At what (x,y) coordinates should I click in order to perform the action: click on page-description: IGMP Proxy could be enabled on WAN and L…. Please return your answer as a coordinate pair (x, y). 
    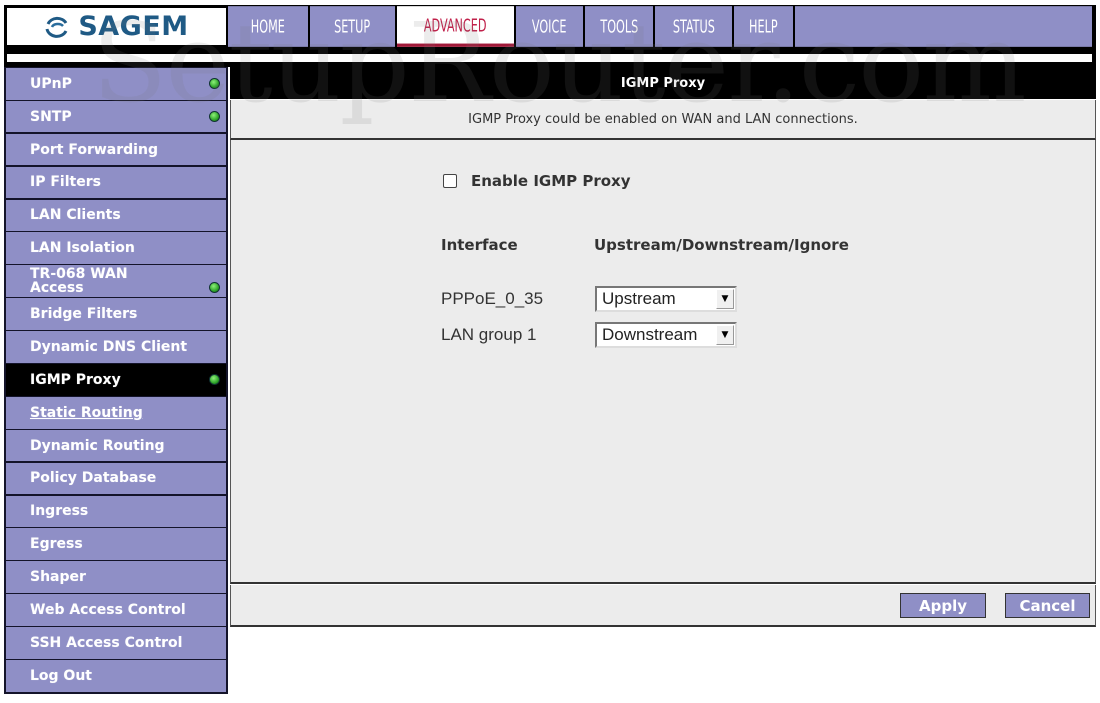
    Looking at the image, I should click on (663, 119).